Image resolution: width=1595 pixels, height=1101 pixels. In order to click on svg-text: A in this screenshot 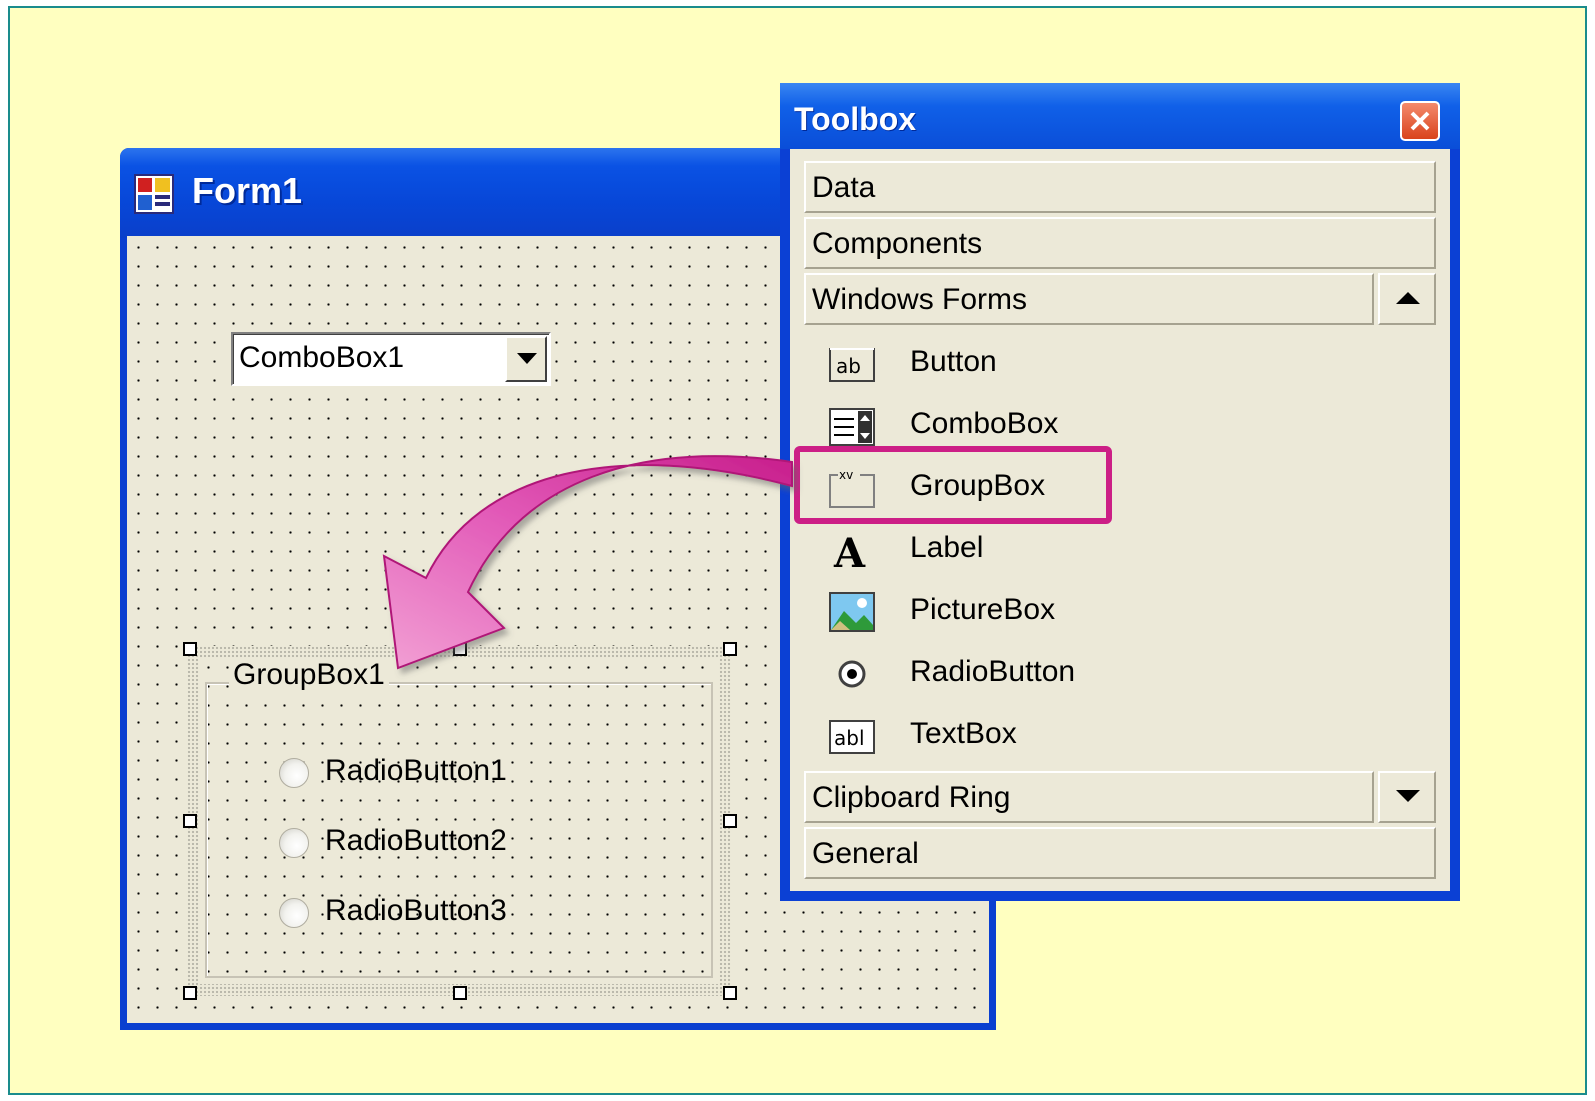, I will do `click(849, 551)`.